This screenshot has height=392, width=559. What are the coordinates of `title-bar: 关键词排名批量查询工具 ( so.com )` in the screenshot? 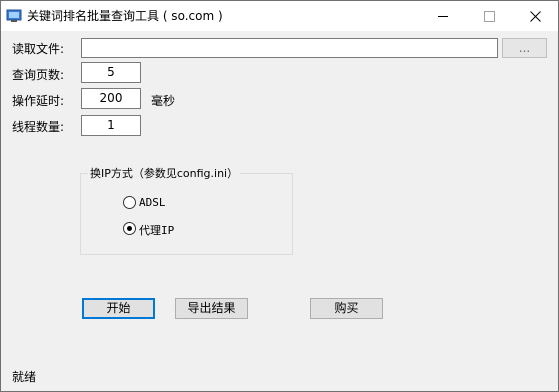 It's located at (279, 16).